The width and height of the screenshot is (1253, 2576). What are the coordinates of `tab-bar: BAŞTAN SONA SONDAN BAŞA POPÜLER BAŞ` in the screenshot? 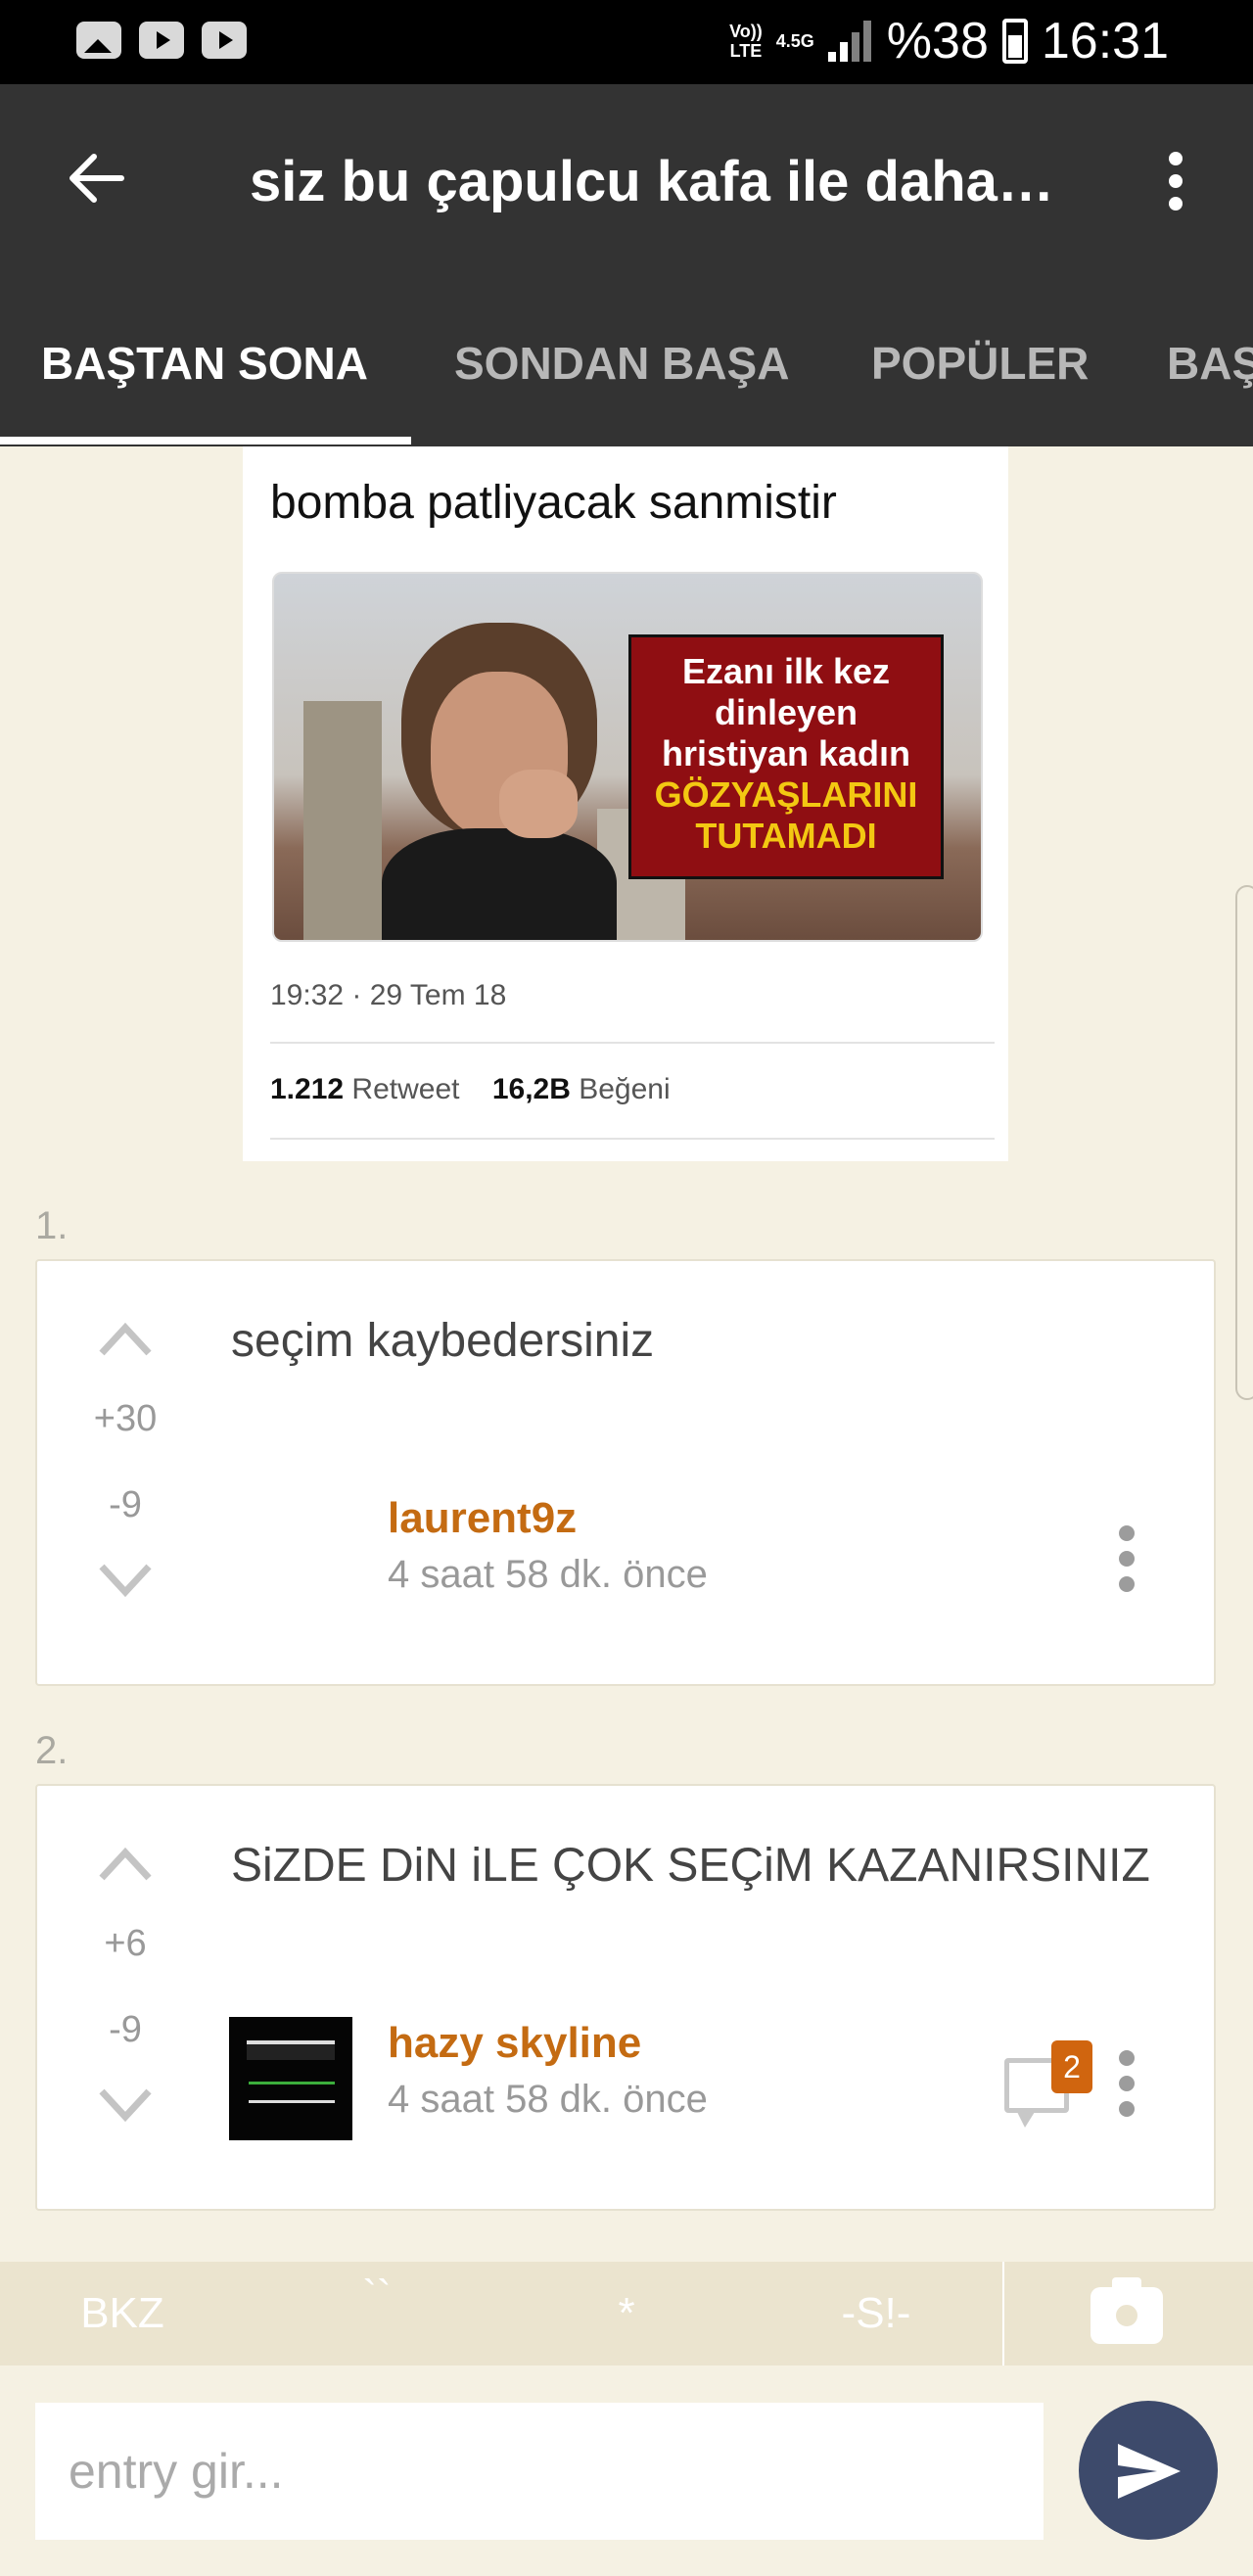 It's located at (626, 387).